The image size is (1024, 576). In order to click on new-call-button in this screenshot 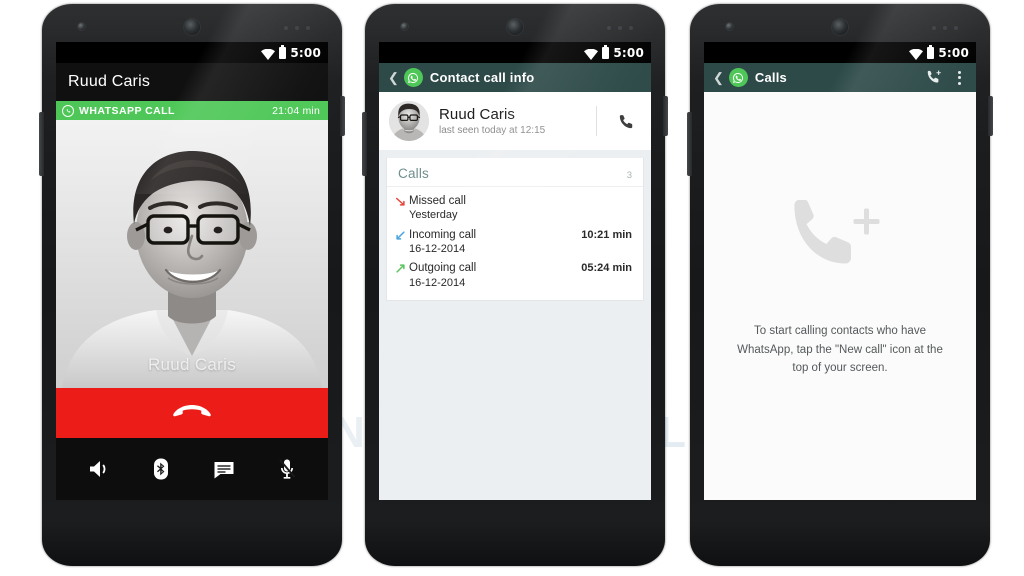, I will do `click(934, 78)`.